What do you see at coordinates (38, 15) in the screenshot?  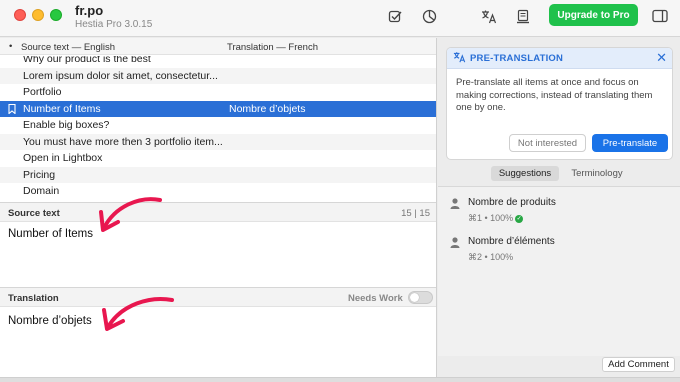 I see `minimize-window-button` at bounding box center [38, 15].